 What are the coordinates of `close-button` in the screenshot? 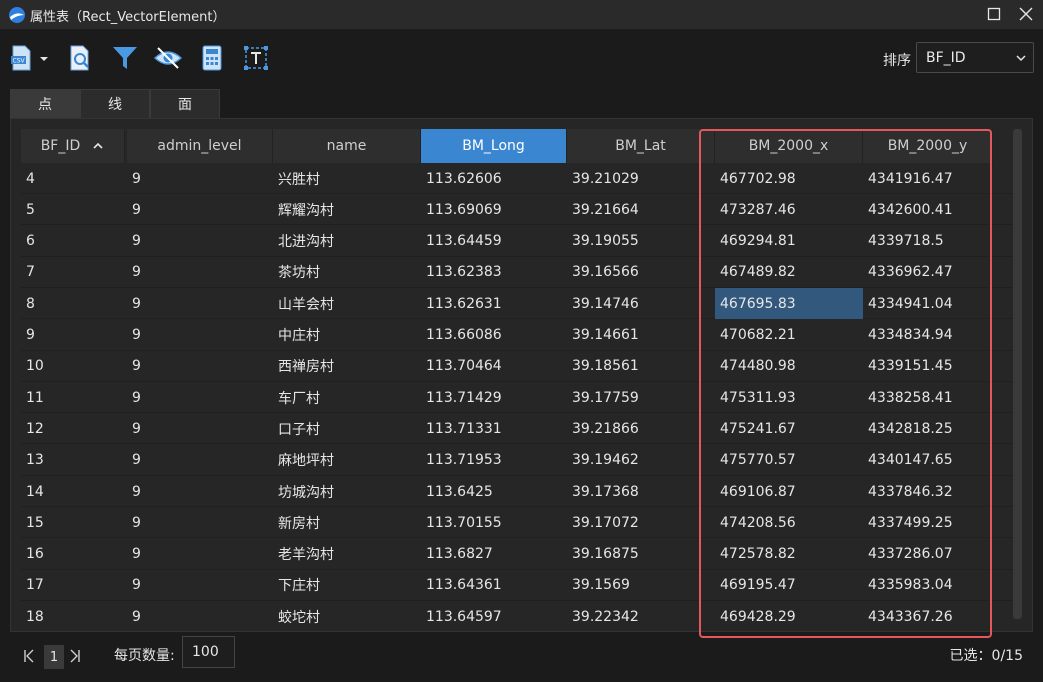 It's located at (1026, 14).